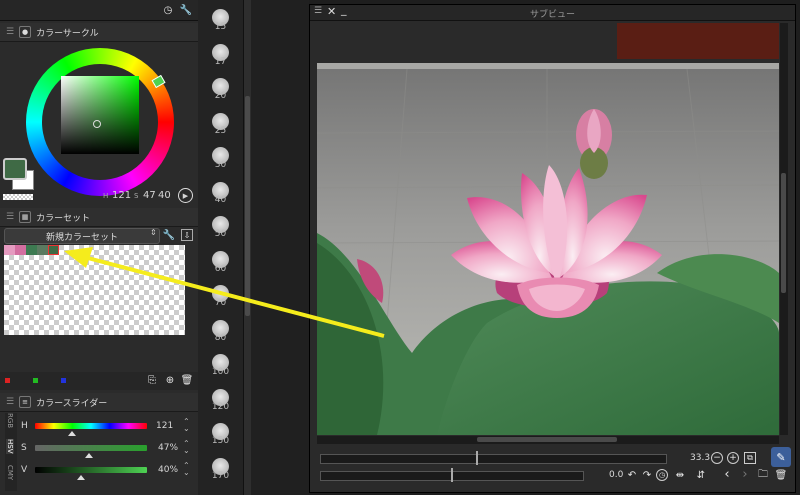 Image resolution: width=800 pixels, height=495 pixels. What do you see at coordinates (234, 296) in the screenshot?
I see `annotation-arrow-line` at bounding box center [234, 296].